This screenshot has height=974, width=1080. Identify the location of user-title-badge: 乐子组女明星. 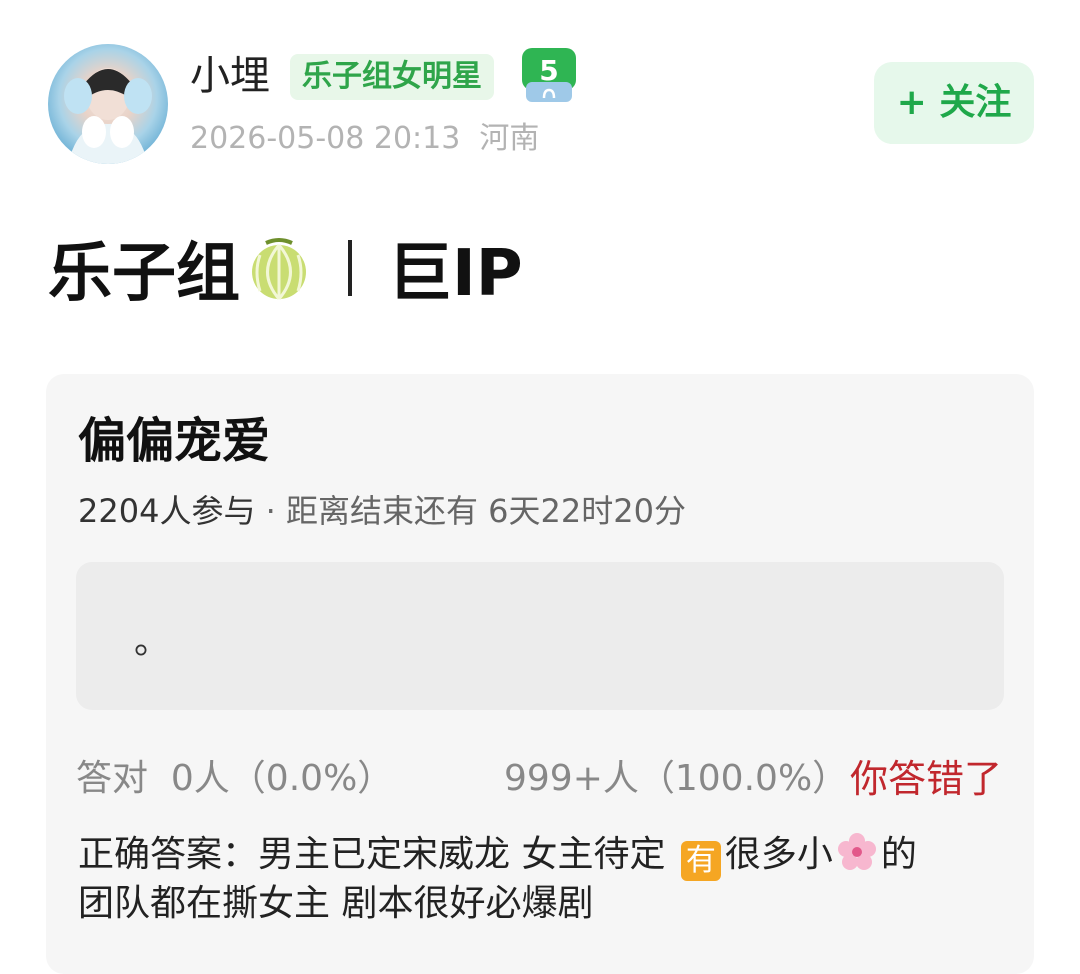
(392, 77).